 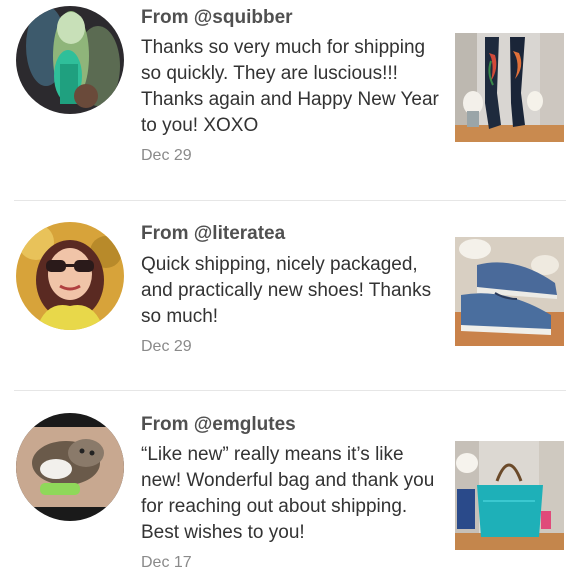 I want to click on review-date: Dec 17, so click(x=166, y=562).